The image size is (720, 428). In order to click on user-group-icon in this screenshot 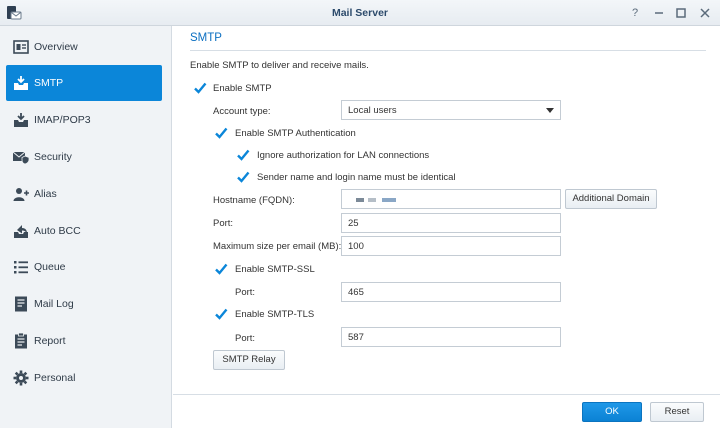, I will do `click(21, 194)`.